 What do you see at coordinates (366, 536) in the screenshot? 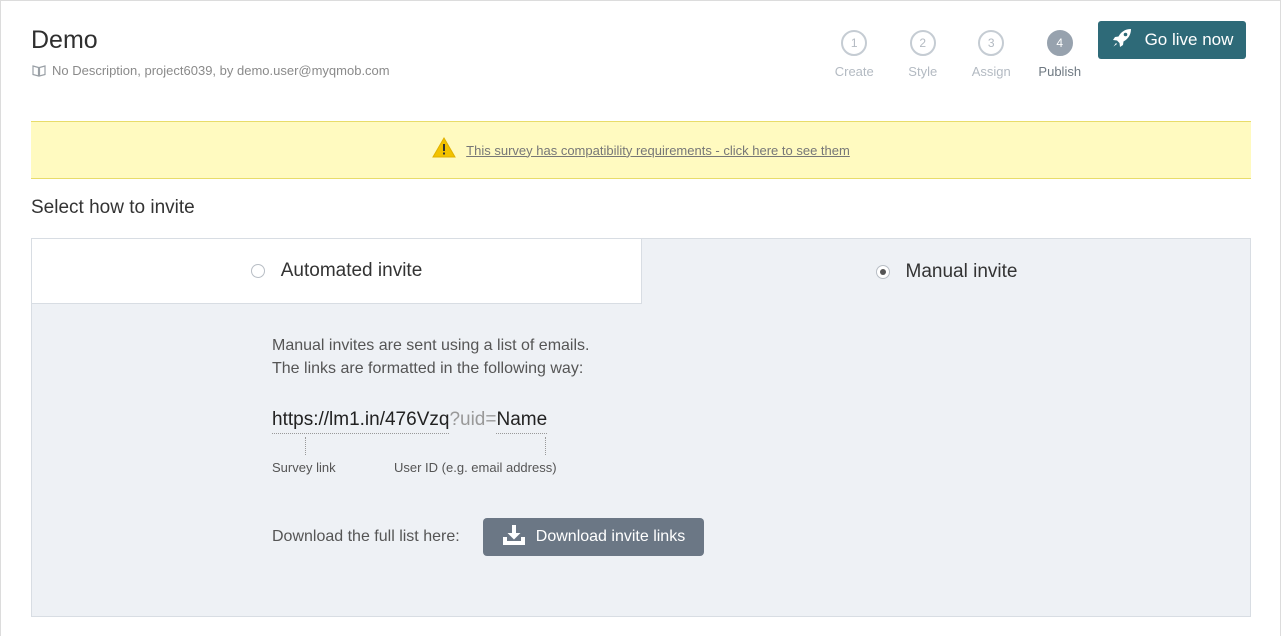
I see `download-label: Download the full list here:` at bounding box center [366, 536].